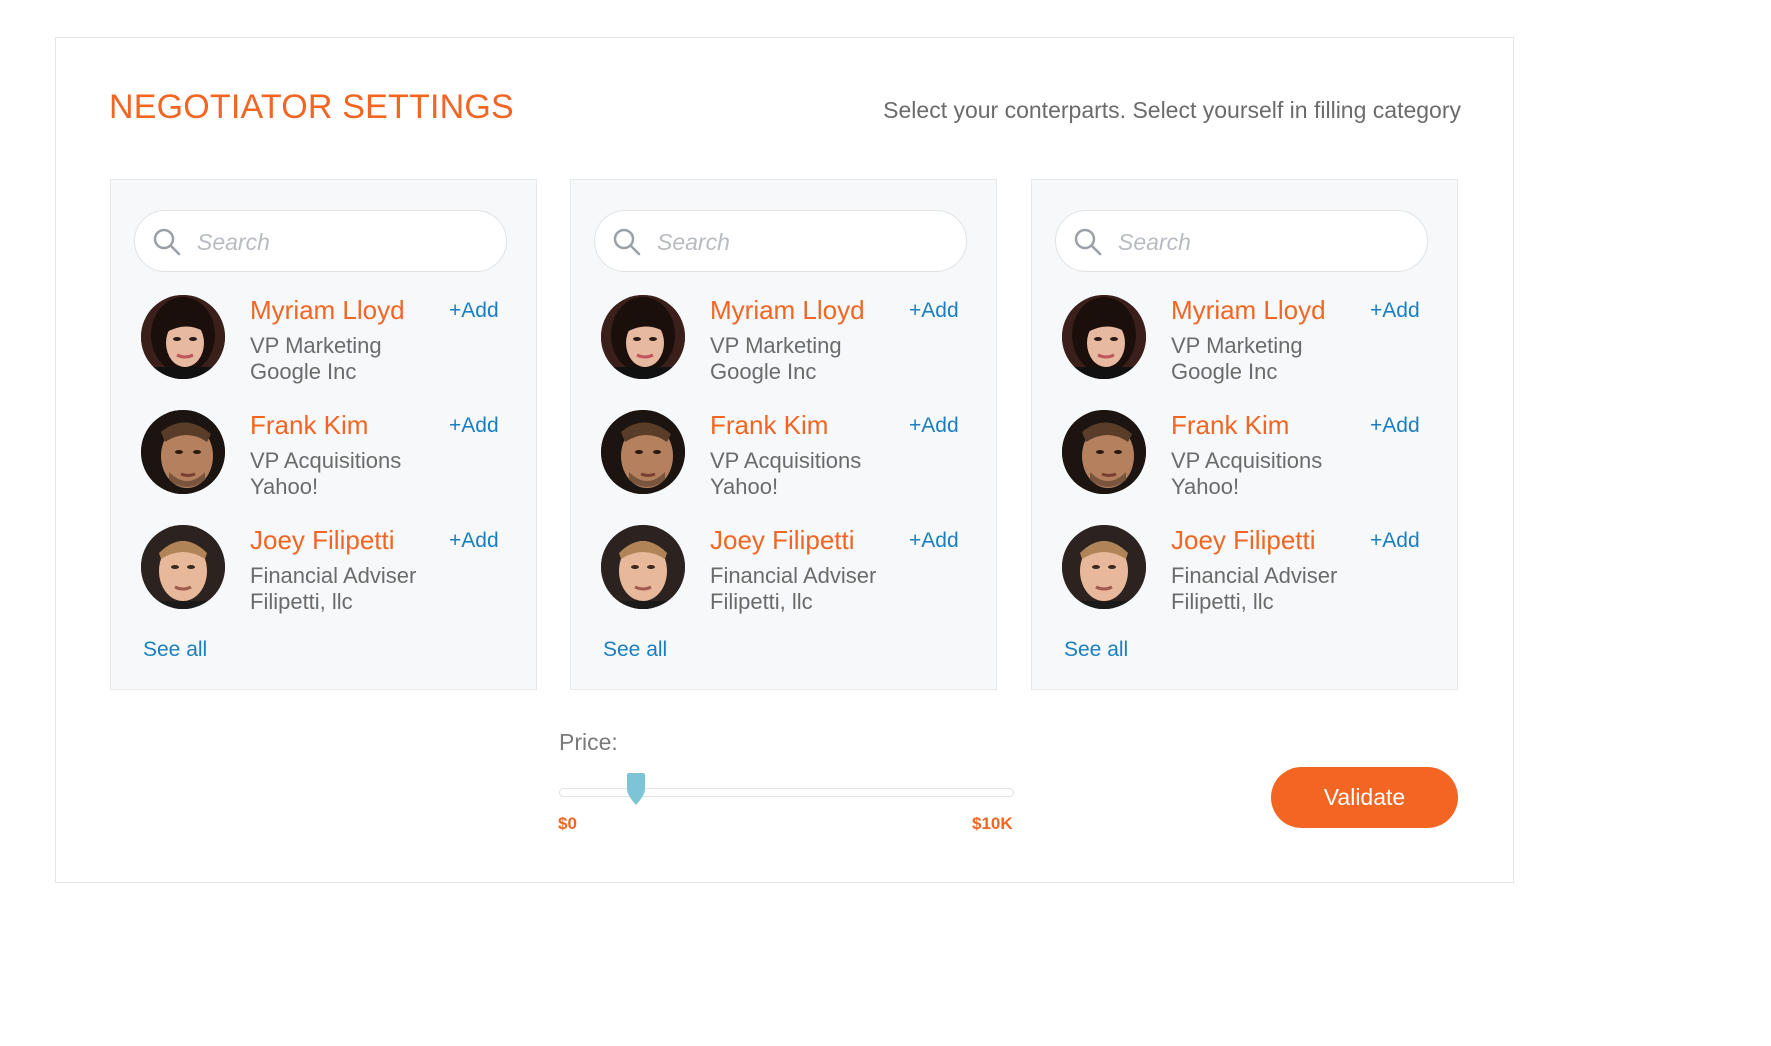  What do you see at coordinates (636, 789) in the screenshot?
I see `slider-pin-icon` at bounding box center [636, 789].